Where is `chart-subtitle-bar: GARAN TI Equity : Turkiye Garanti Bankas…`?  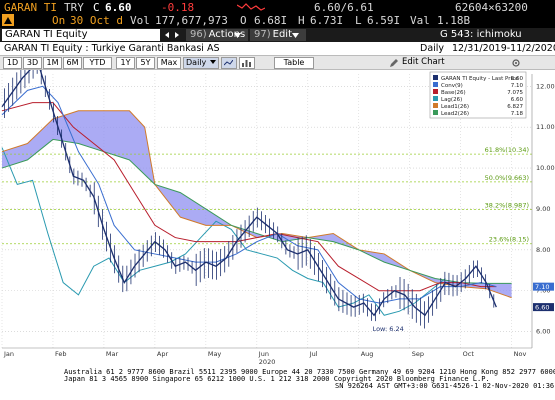 chart-subtitle-bar: GARAN TI Equity : Turkiye Garanti Bankas… is located at coordinates (277, 48).